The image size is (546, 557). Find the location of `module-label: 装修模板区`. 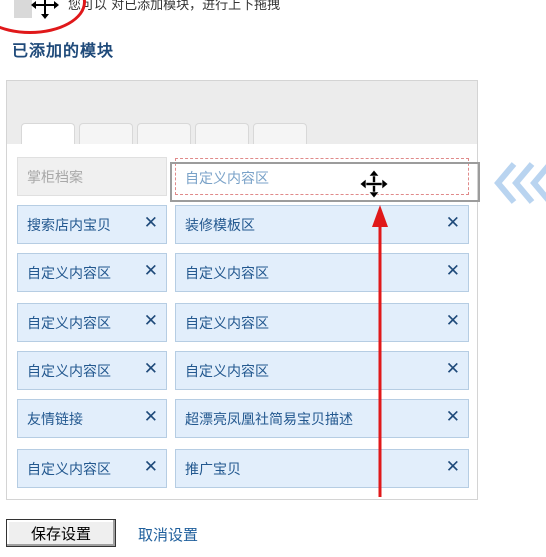

module-label: 装修模板区 is located at coordinates (220, 226).